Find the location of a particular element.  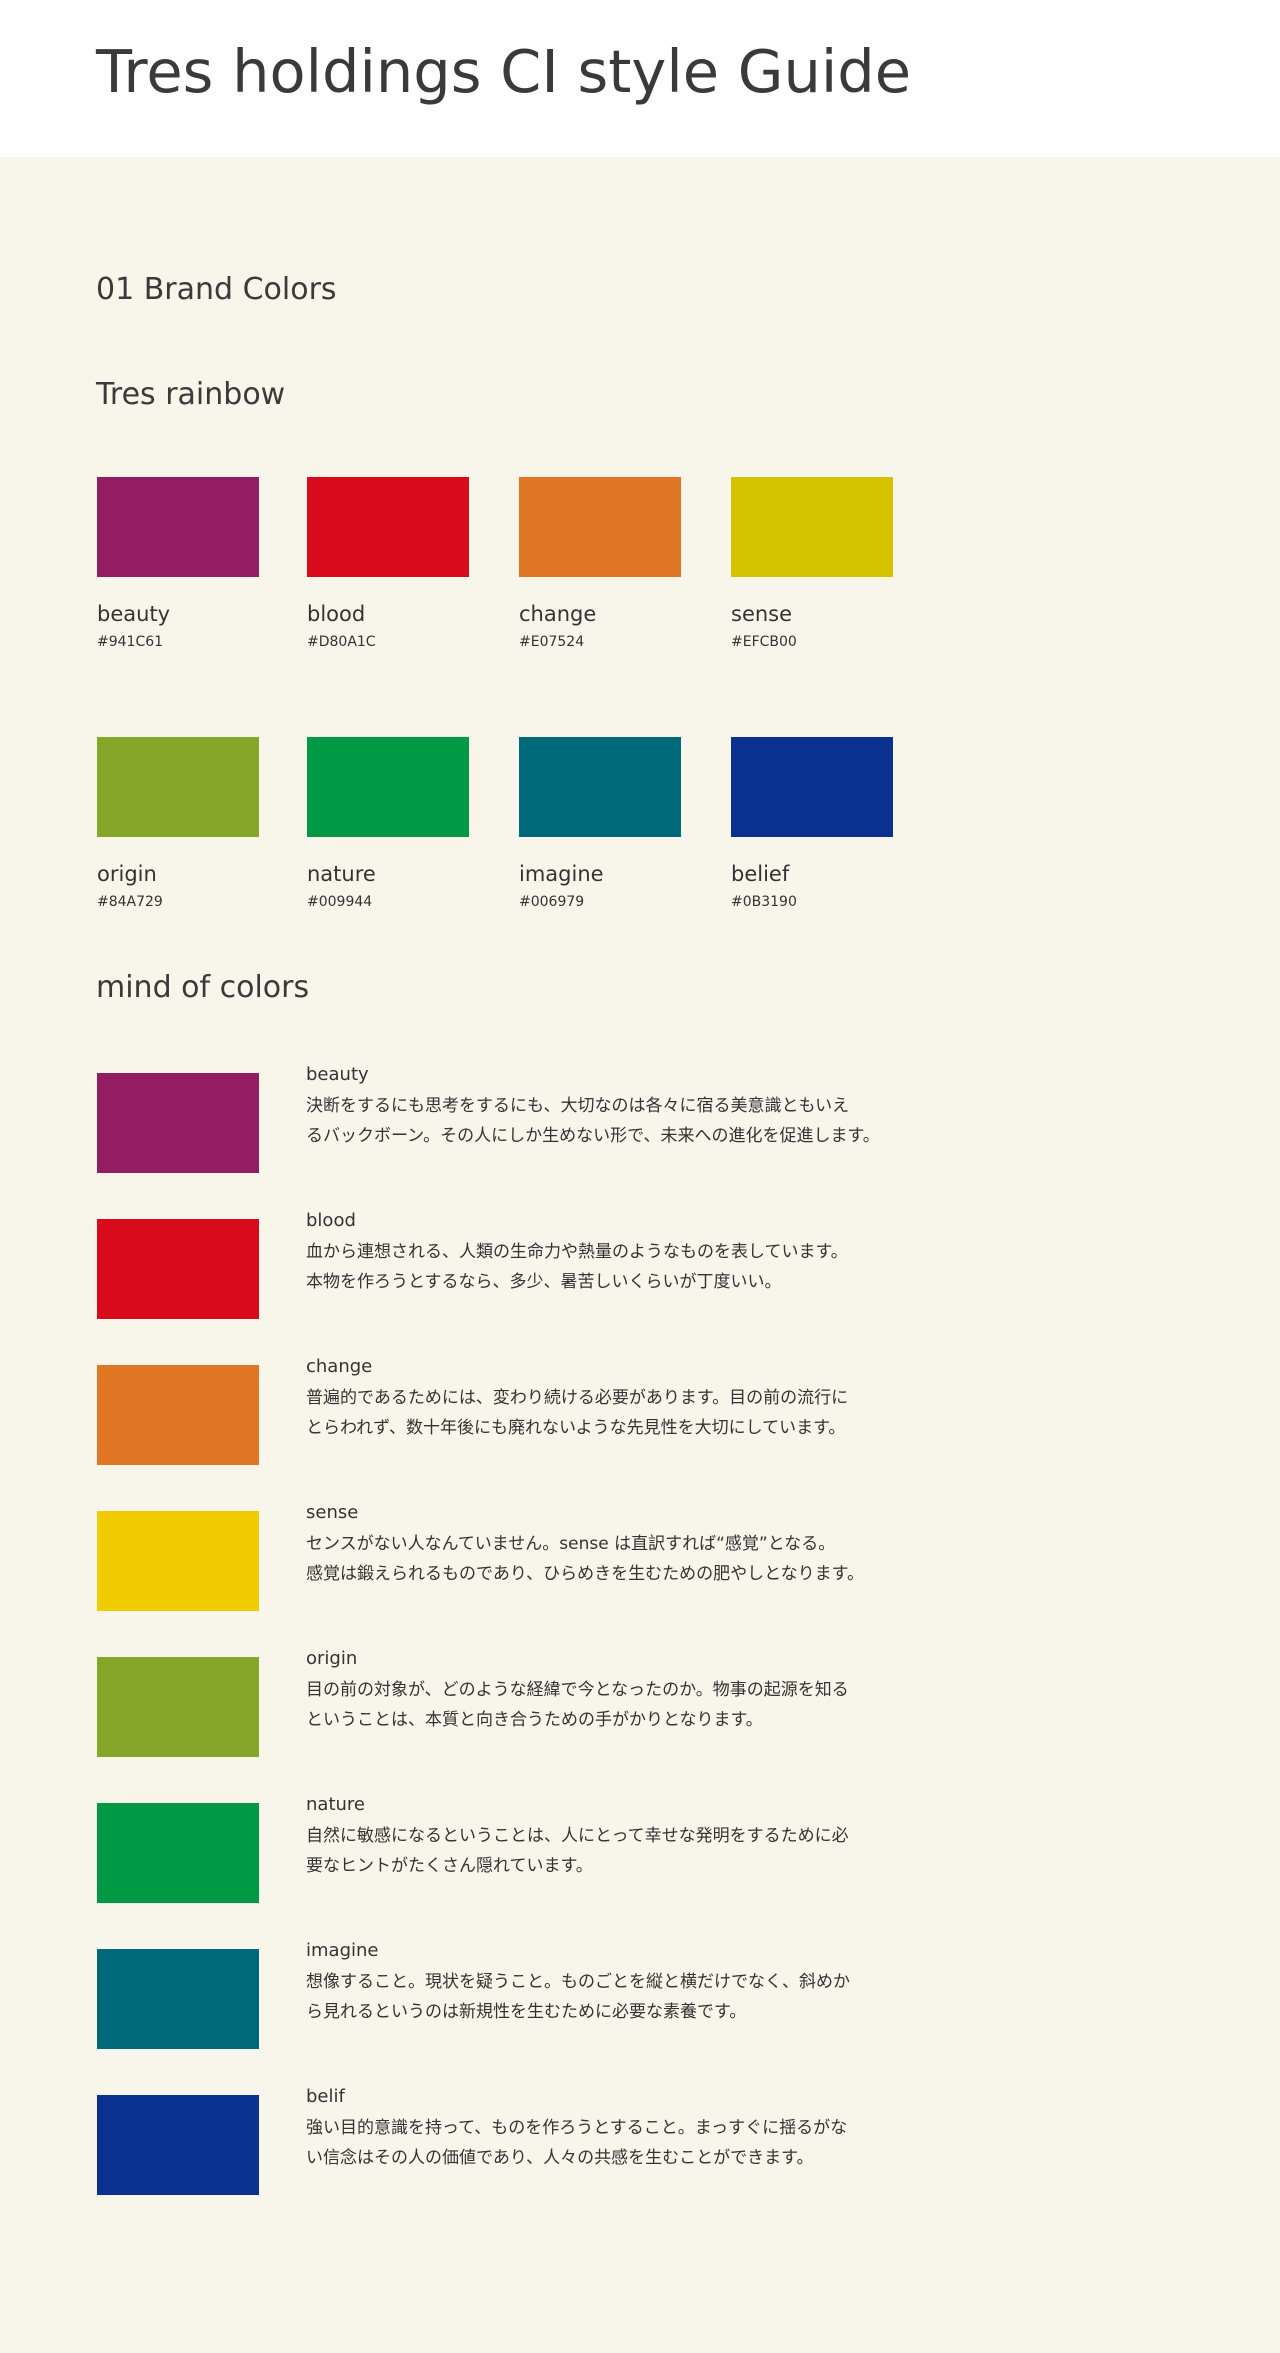

swatch-name: nature is located at coordinates (341, 874).